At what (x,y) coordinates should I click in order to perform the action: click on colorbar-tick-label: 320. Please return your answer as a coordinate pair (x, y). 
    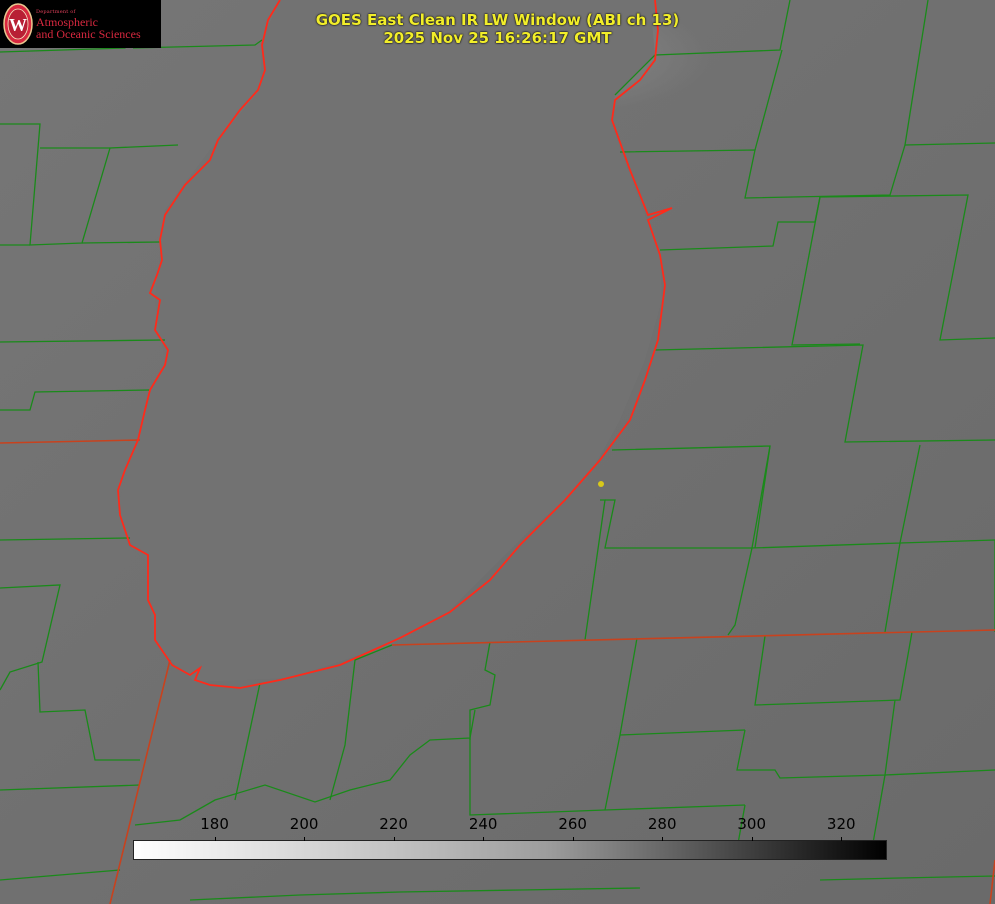
    Looking at the image, I should click on (841, 824).